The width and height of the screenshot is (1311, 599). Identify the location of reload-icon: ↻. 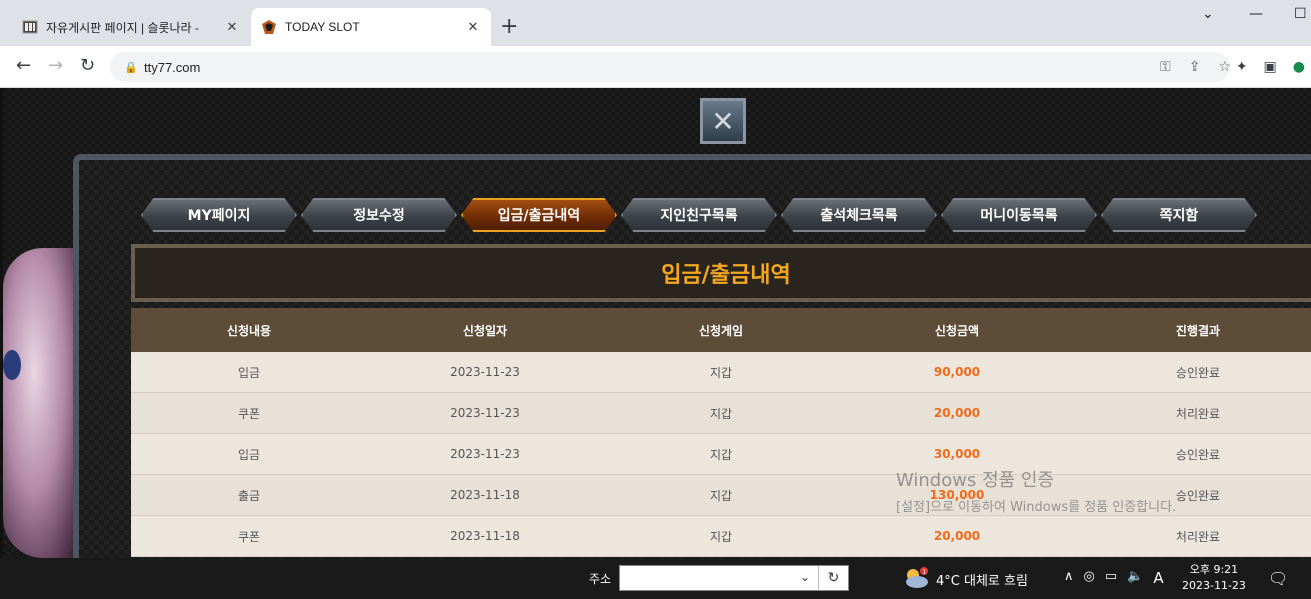
(87, 65).